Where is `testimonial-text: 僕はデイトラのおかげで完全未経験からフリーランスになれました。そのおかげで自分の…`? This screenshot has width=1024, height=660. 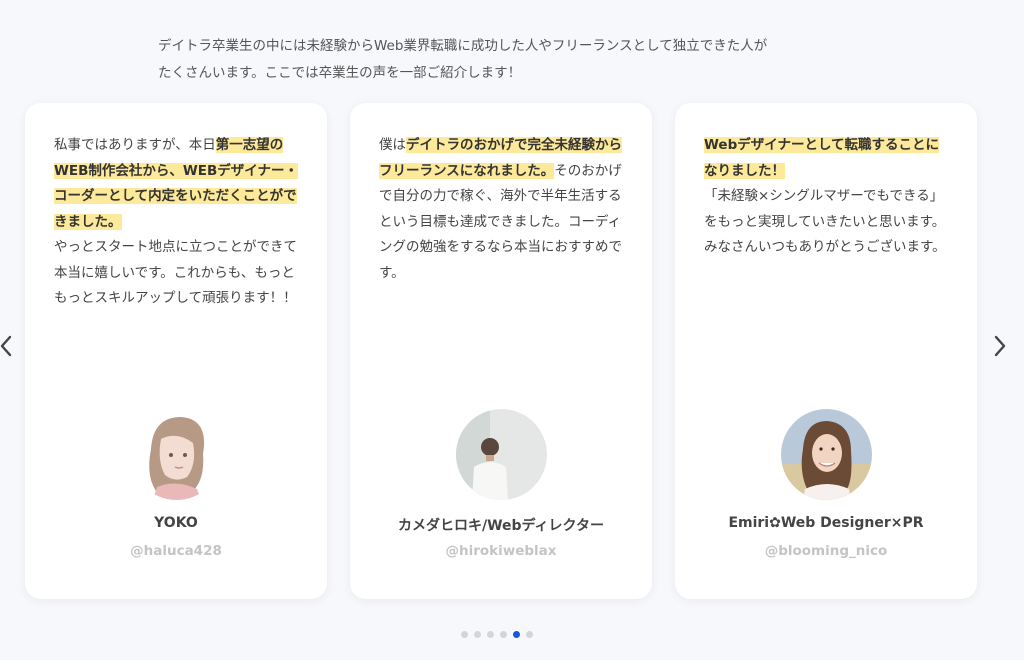
testimonial-text: 僕はデイトラのおかげで完全未経験からフリーランスになれました。そのおかげで自分の… is located at coordinates (500, 209).